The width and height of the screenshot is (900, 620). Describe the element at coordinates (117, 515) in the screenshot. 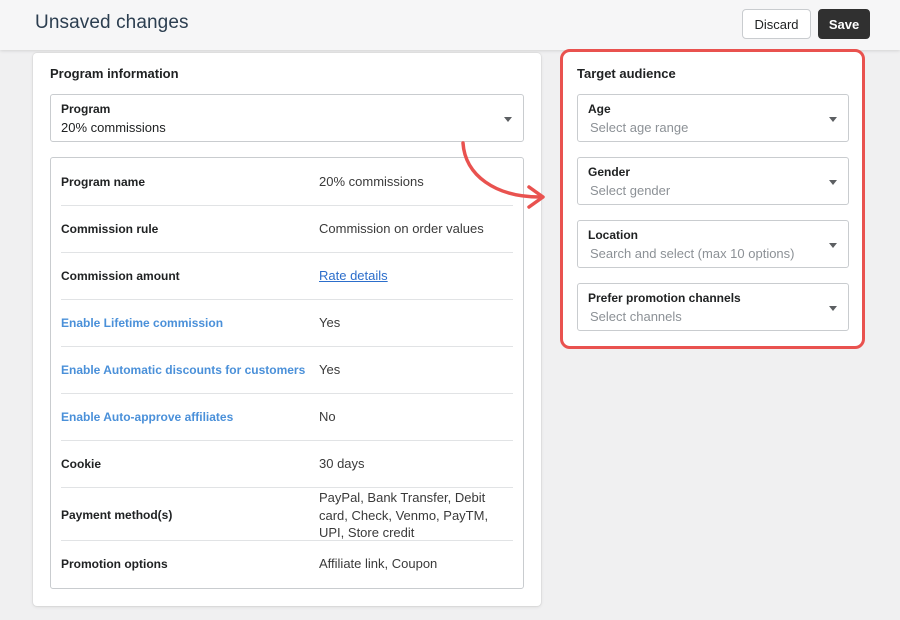

I see `row-key: Payment method(s)` at that location.